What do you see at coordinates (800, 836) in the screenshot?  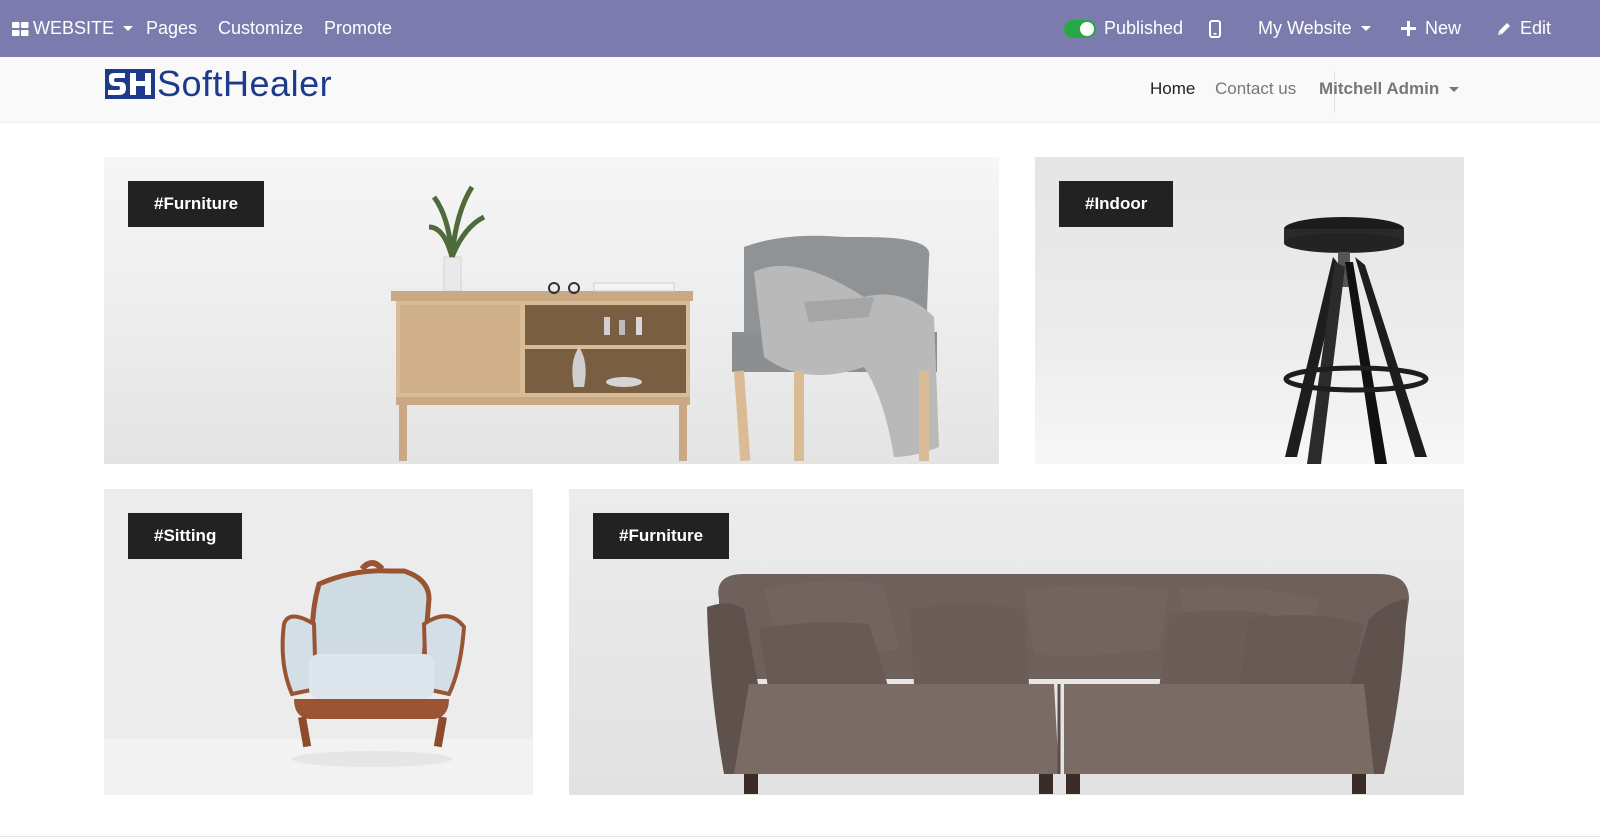 I see `page-bottom-divider` at bounding box center [800, 836].